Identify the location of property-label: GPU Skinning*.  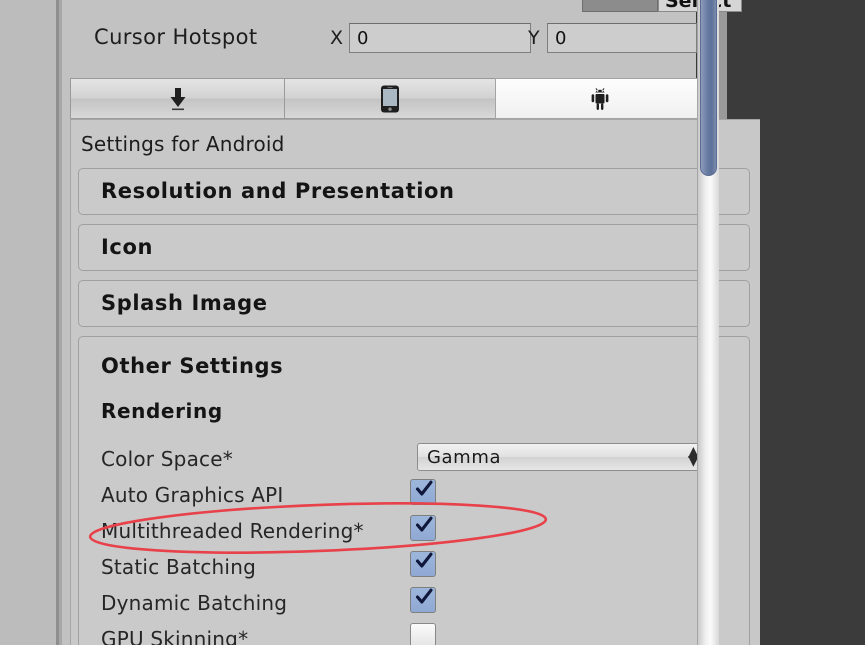
(175, 636).